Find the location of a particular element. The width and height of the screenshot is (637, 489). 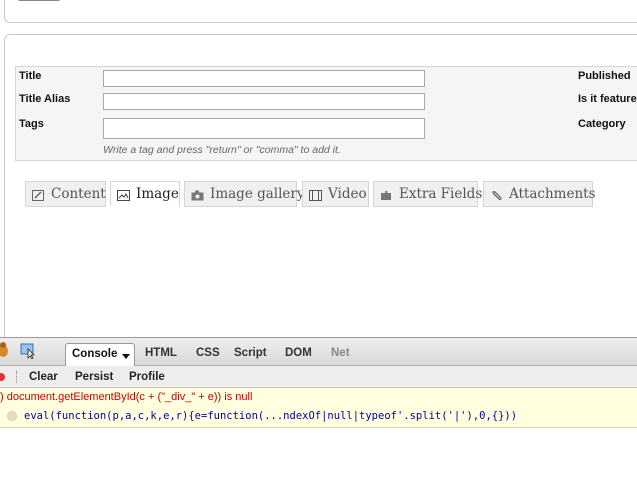

title-alias-input is located at coordinates (264, 101).